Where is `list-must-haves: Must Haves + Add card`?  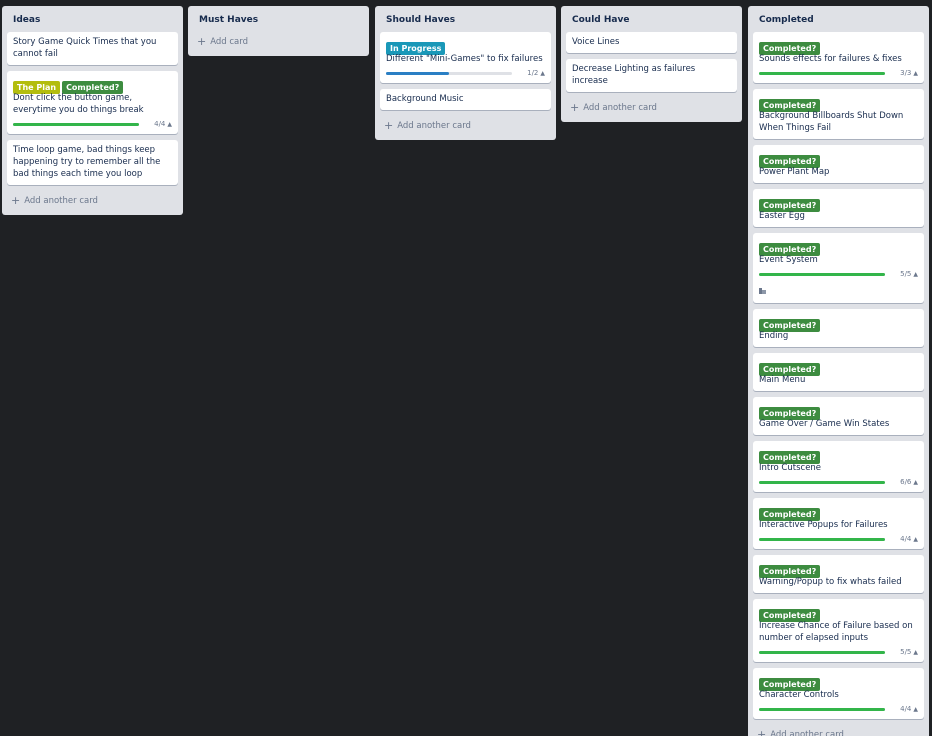 list-must-haves: Must Haves + Add card is located at coordinates (278, 31).